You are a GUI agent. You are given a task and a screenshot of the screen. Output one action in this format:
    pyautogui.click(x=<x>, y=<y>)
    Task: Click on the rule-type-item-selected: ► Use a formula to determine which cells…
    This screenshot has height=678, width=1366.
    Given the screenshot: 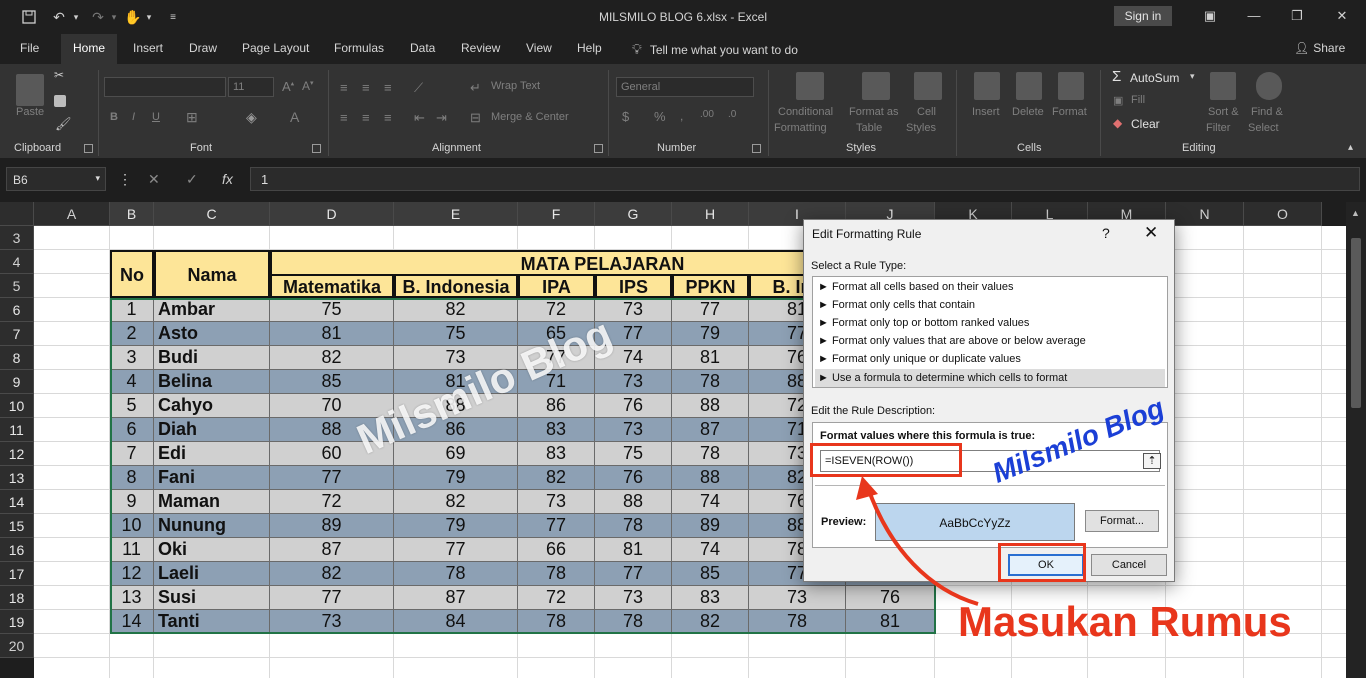 What is the action you would take?
    pyautogui.click(x=990, y=378)
    